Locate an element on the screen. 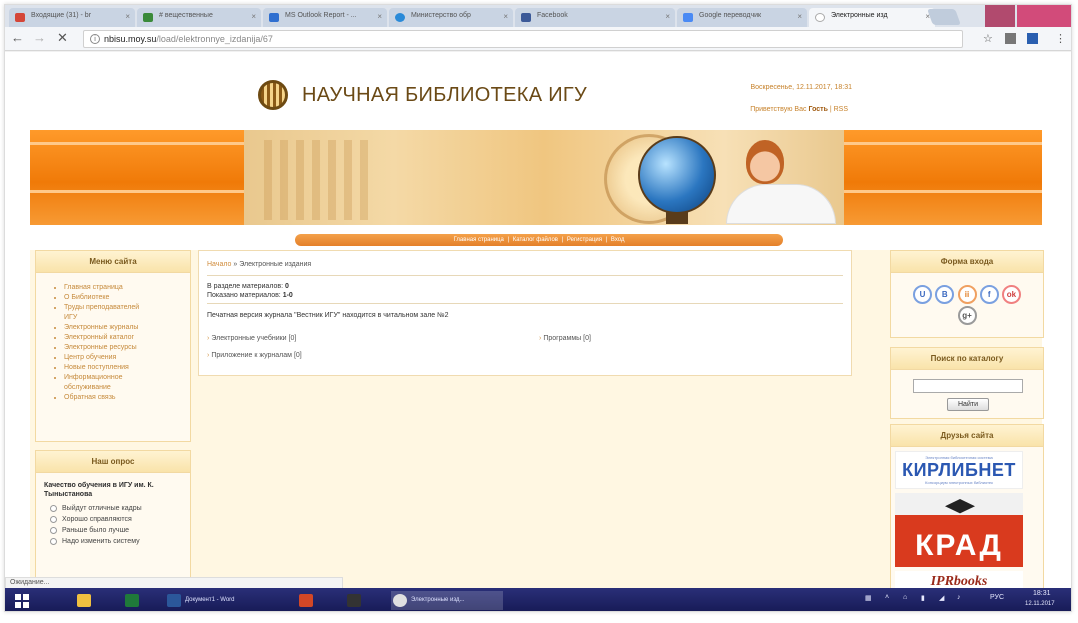 The image size is (1078, 623). windows-start-icon is located at coordinates (22, 601).